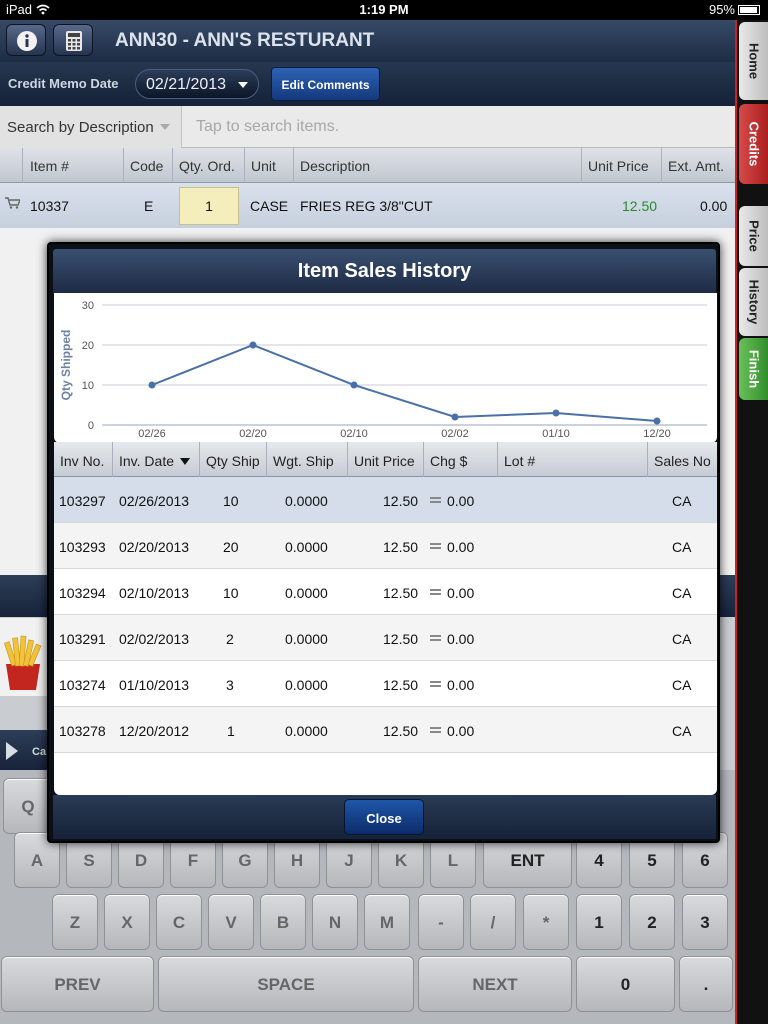  What do you see at coordinates (197, 84) in the screenshot?
I see `credit-memo-date-picker: 02/21/2013` at bounding box center [197, 84].